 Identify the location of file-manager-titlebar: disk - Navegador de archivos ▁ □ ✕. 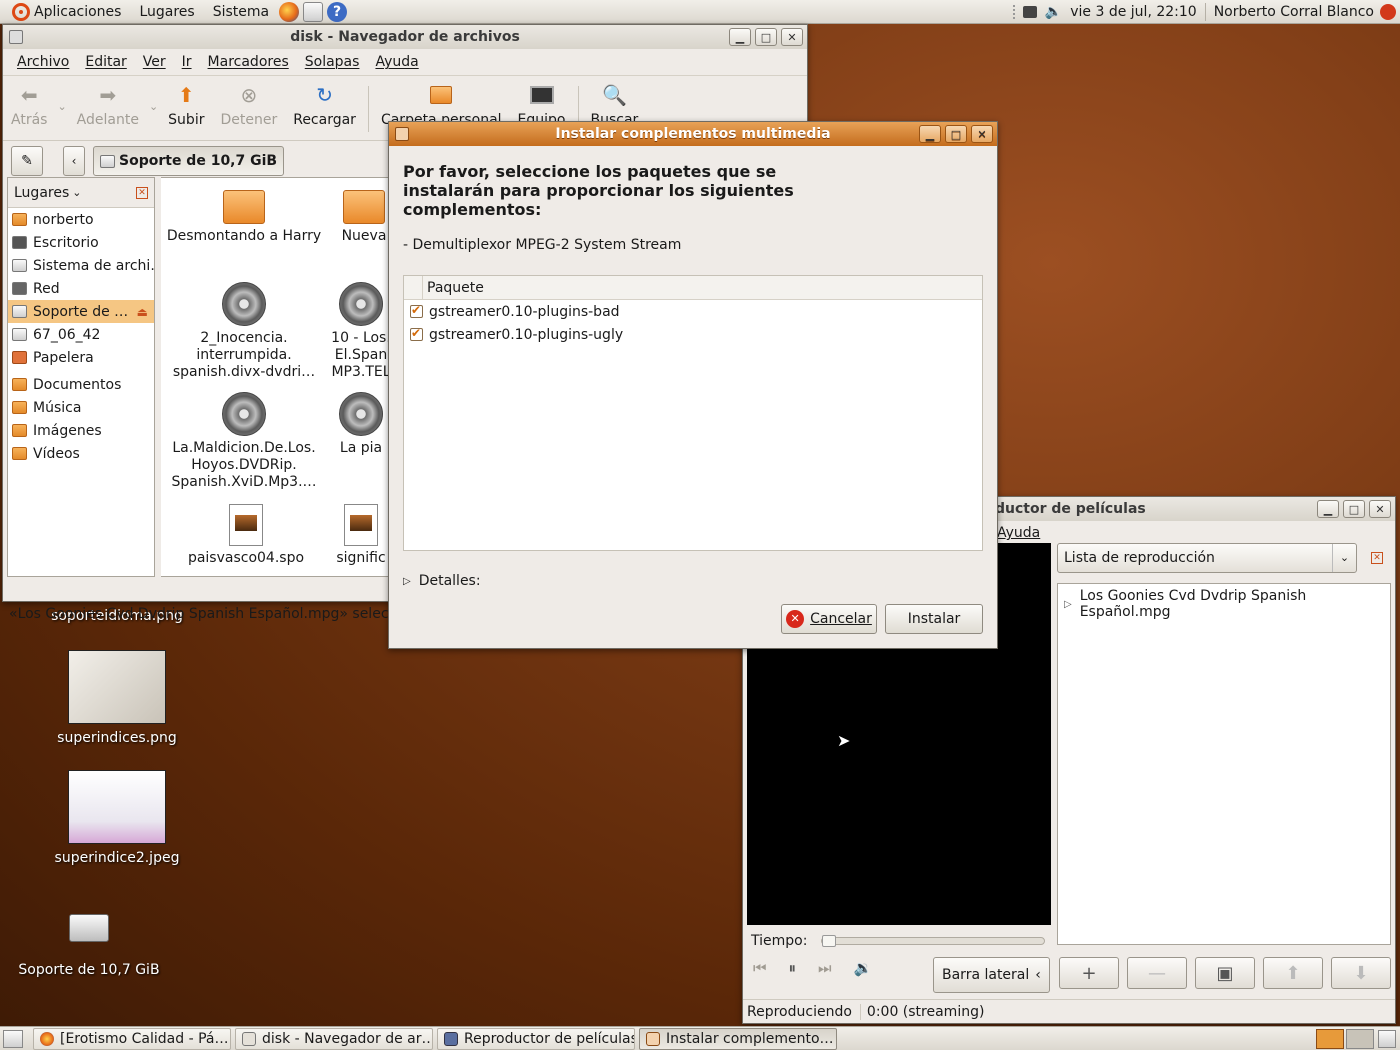
(405, 37).